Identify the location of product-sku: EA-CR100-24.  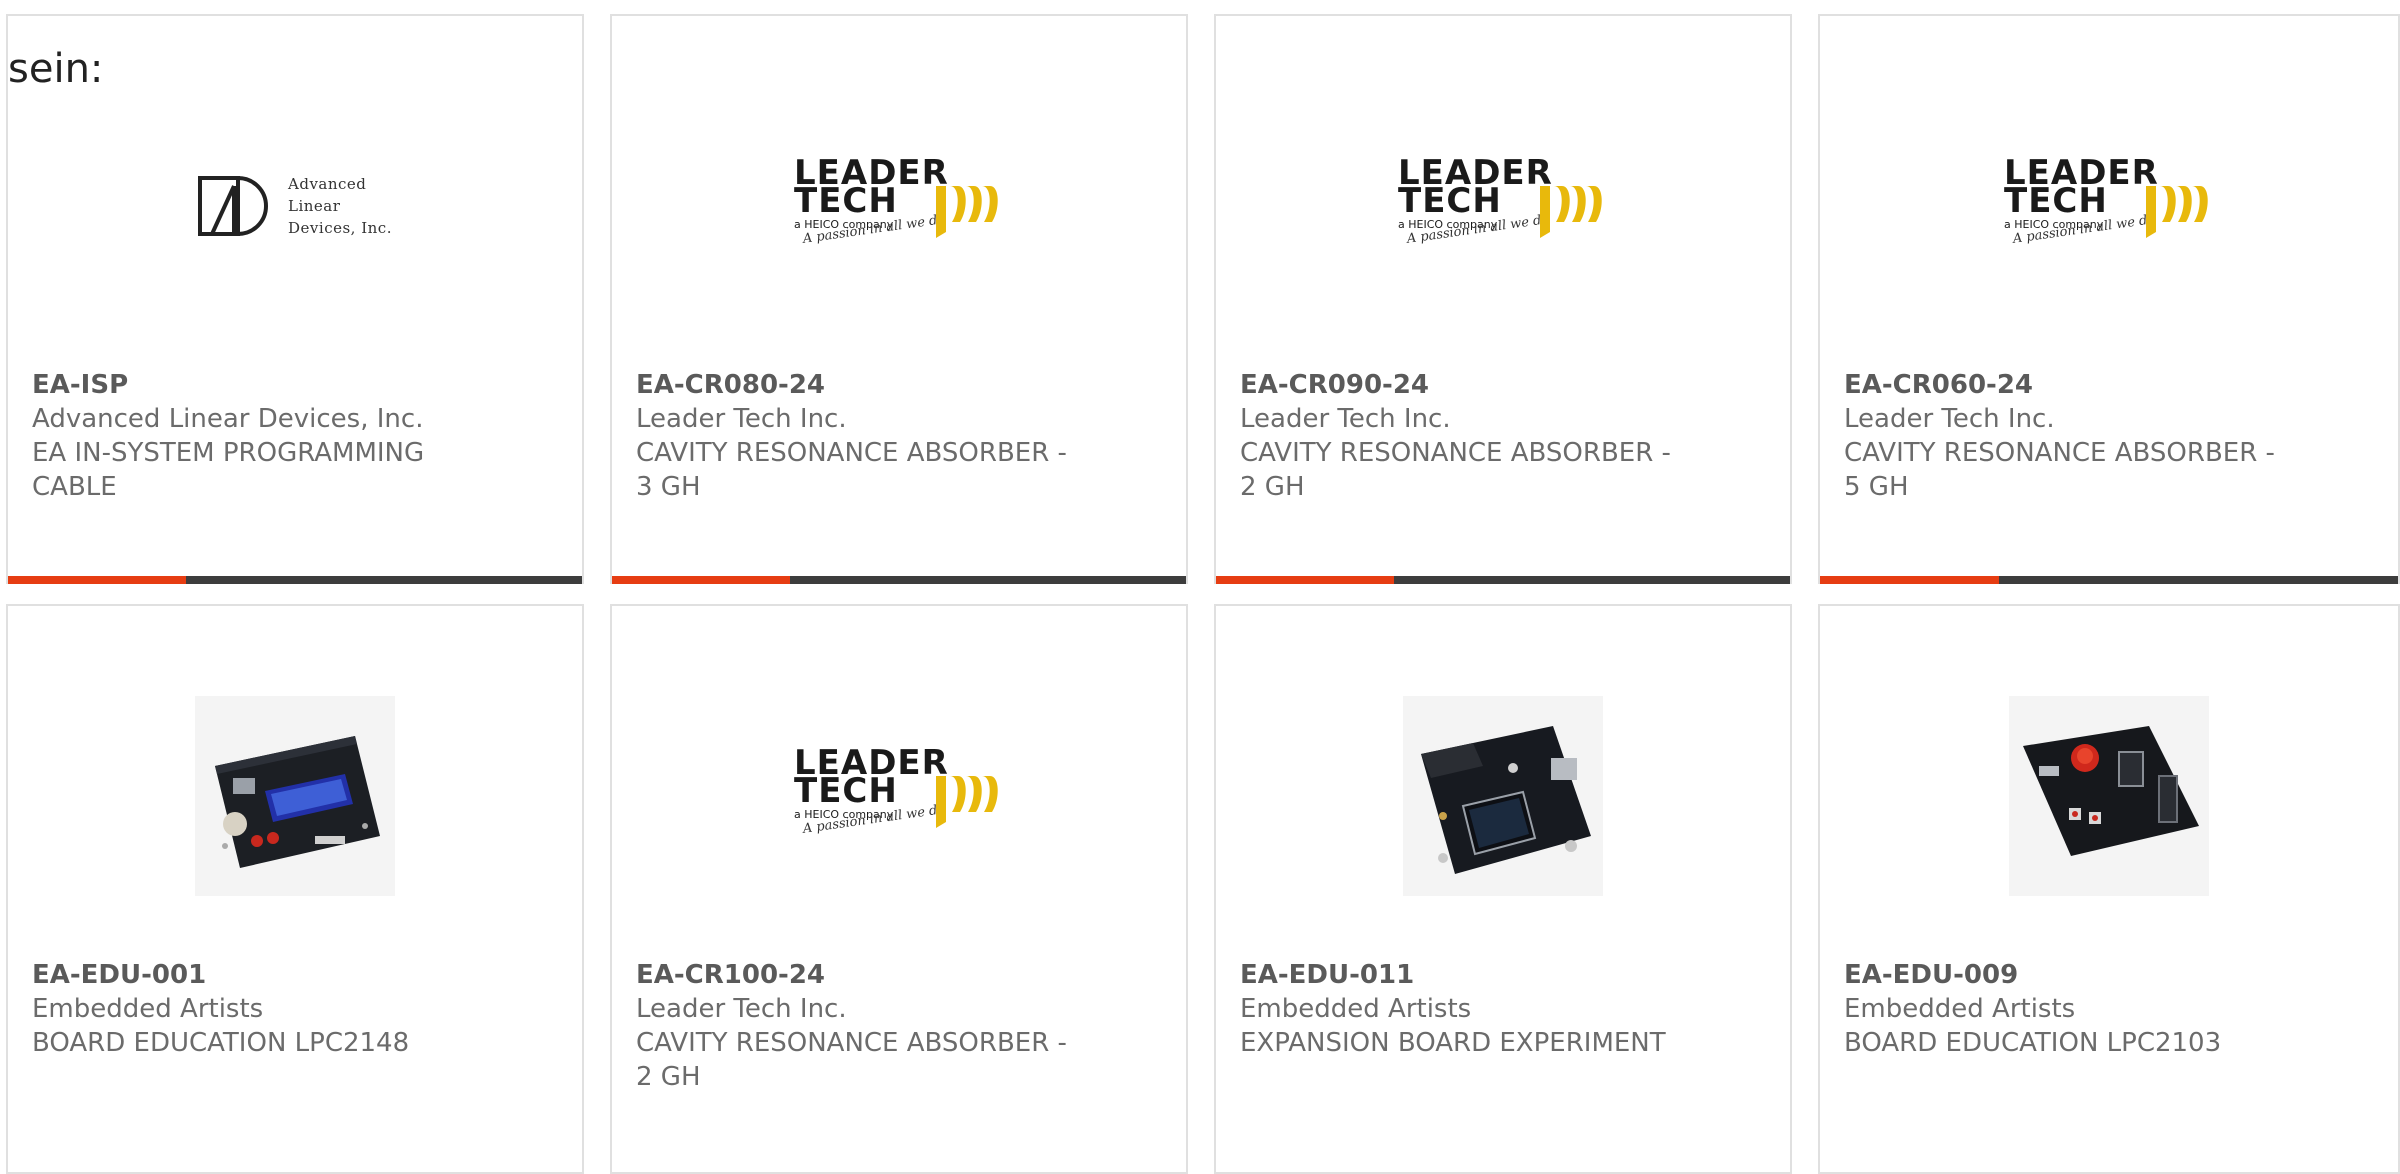
(899, 975).